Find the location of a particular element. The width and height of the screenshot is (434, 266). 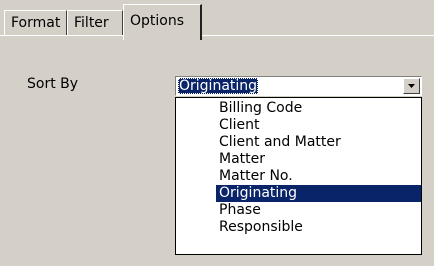

tab-divider is located at coordinates (217, 35).